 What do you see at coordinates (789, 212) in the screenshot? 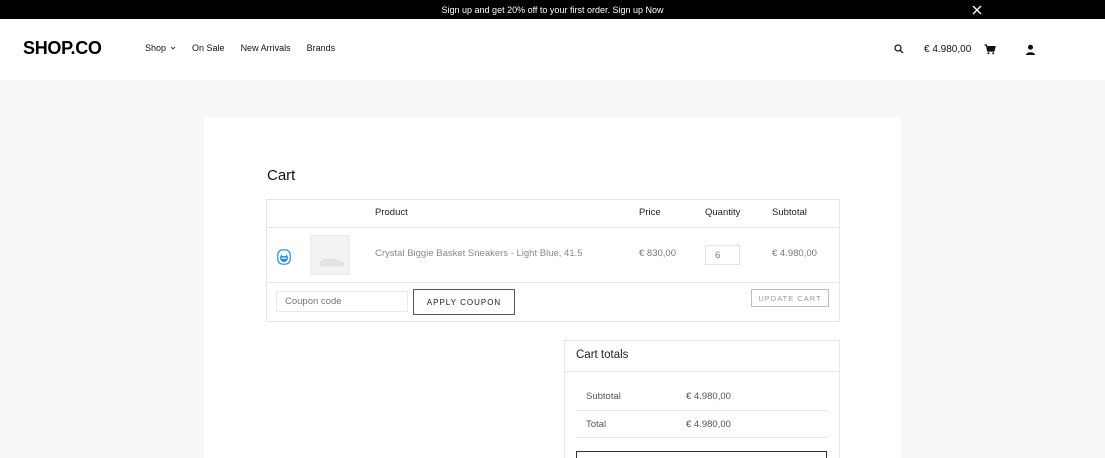
I see `column-header-subtotal: Subtotal` at bounding box center [789, 212].